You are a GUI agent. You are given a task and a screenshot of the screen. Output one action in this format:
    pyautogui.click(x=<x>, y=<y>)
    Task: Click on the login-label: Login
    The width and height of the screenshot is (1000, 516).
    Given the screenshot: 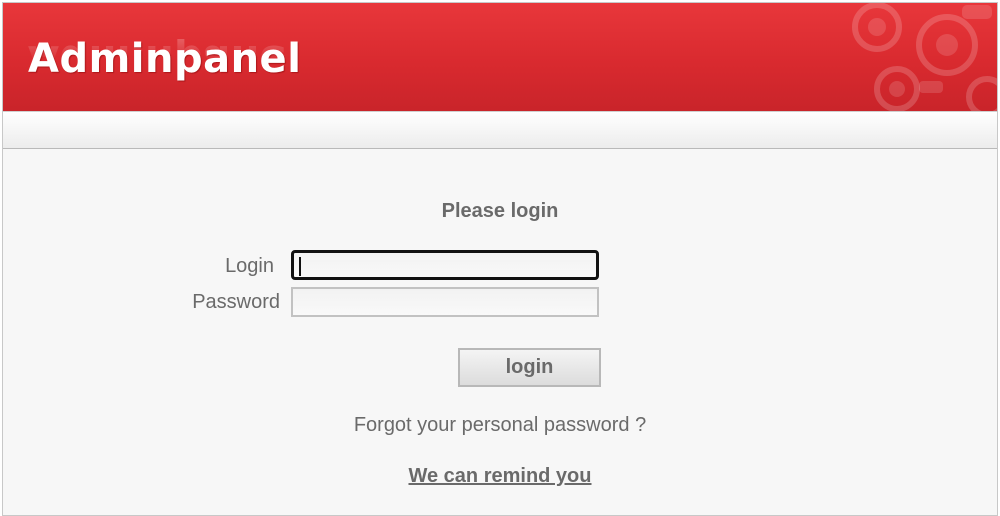 What is the action you would take?
    pyautogui.click(x=249, y=266)
    